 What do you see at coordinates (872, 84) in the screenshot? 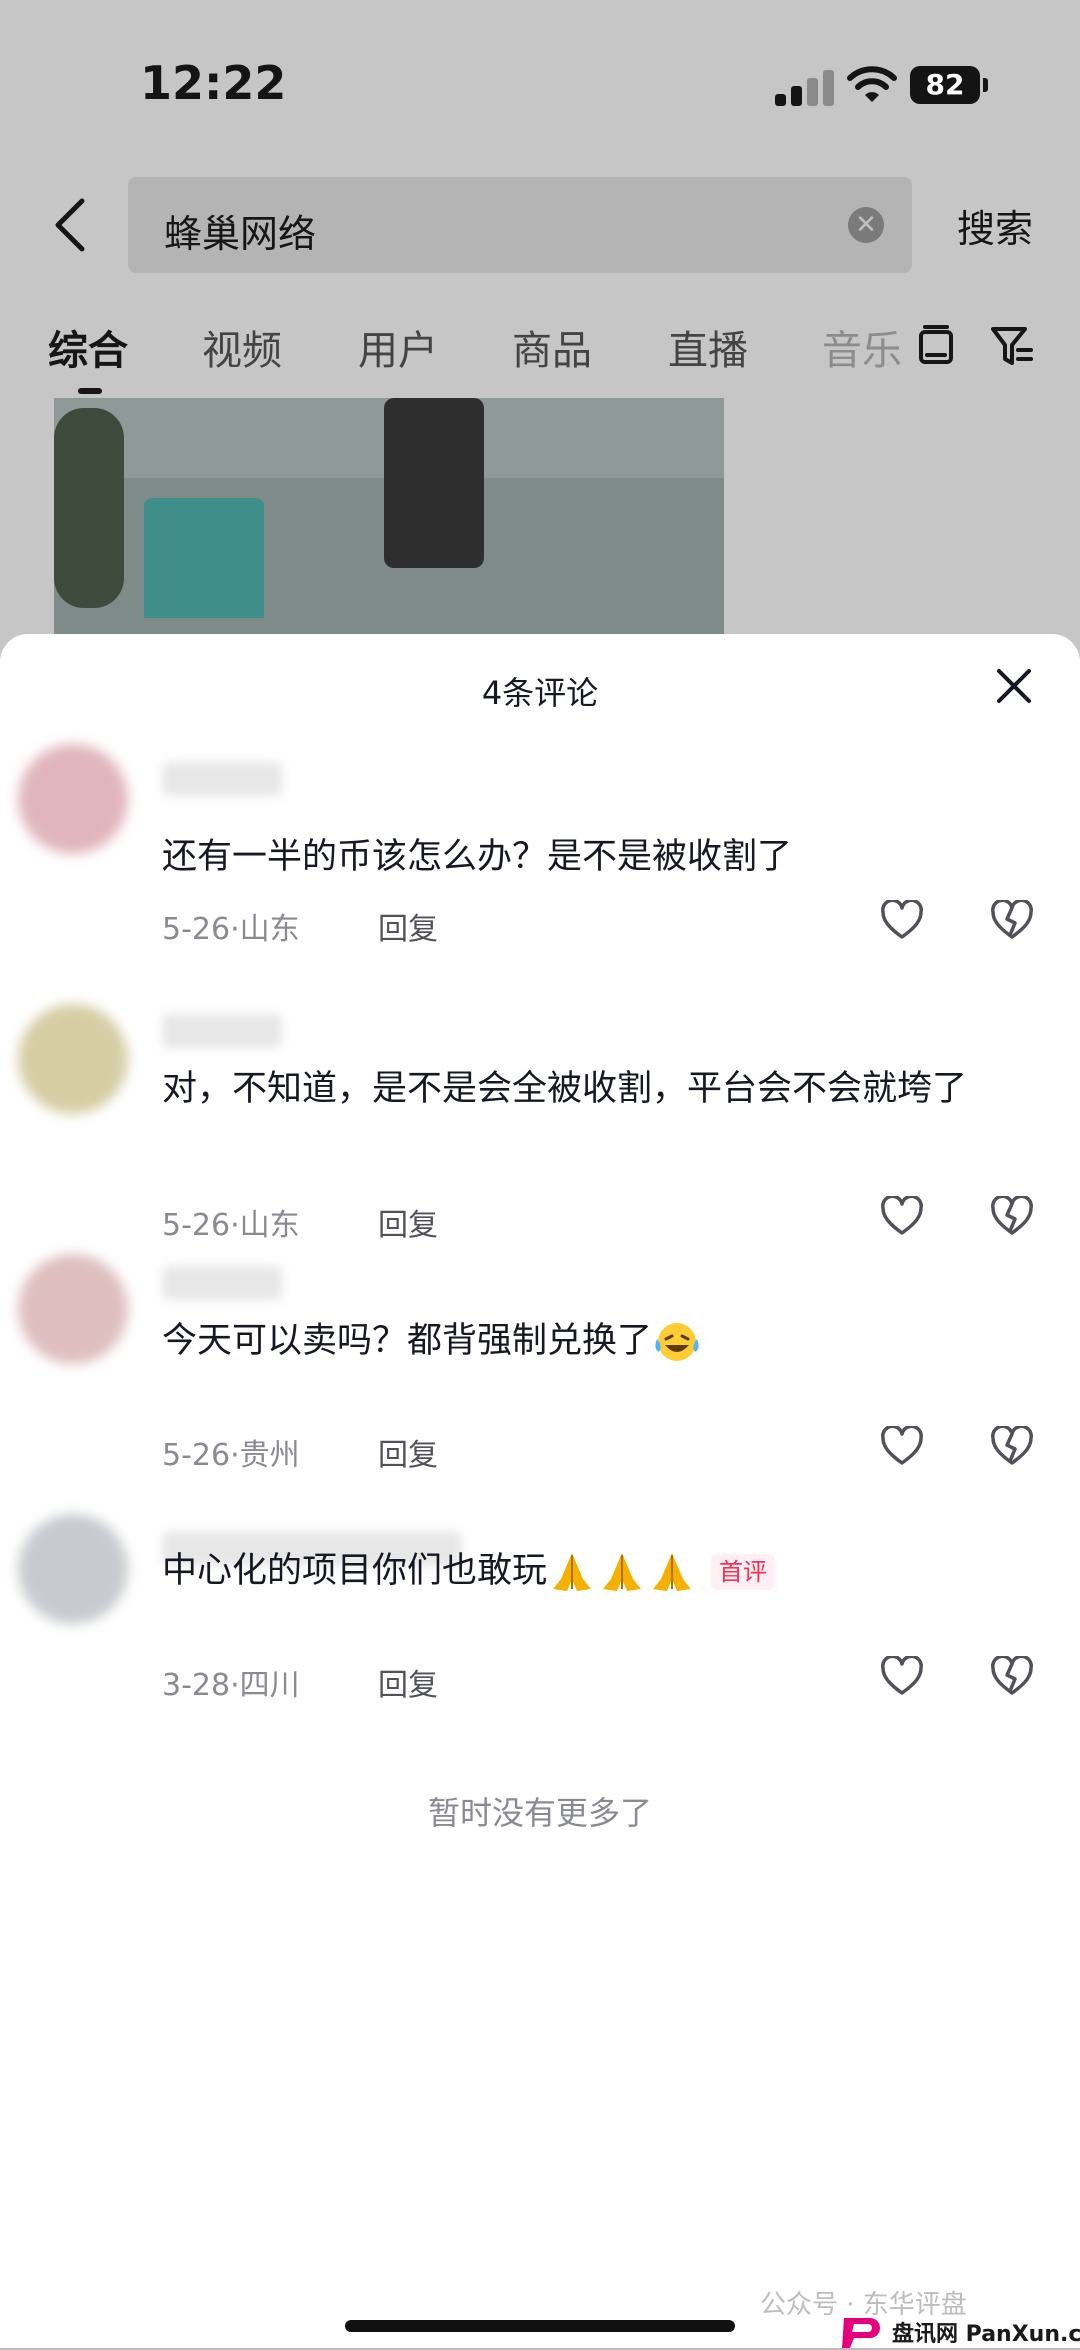
I see `wifi-icon` at bounding box center [872, 84].